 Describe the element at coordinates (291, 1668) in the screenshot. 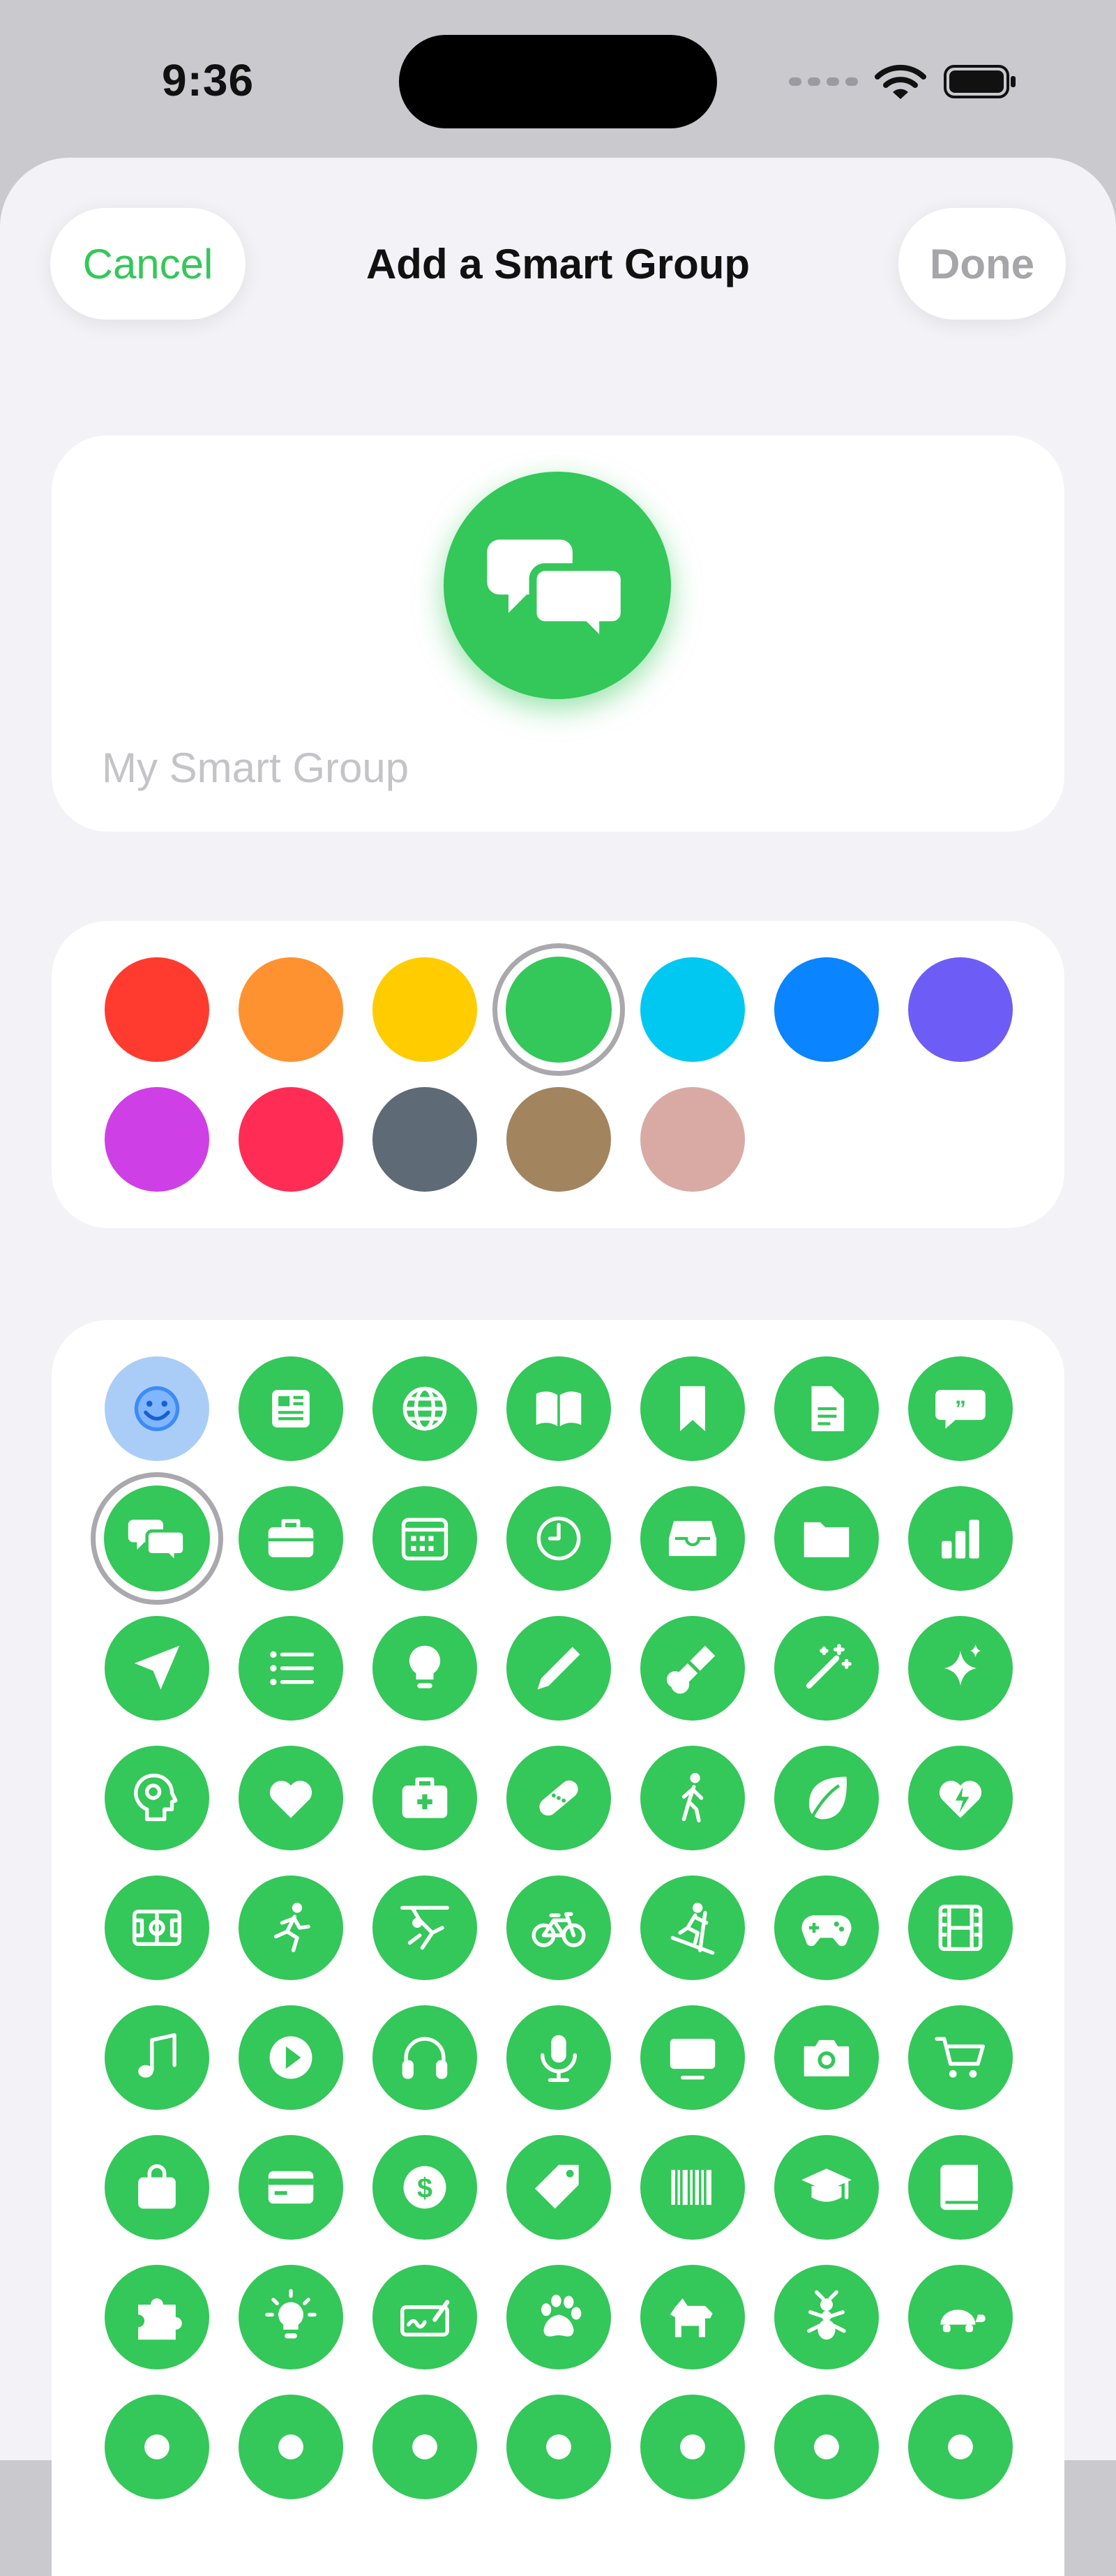

I see `icon-option-list` at that location.